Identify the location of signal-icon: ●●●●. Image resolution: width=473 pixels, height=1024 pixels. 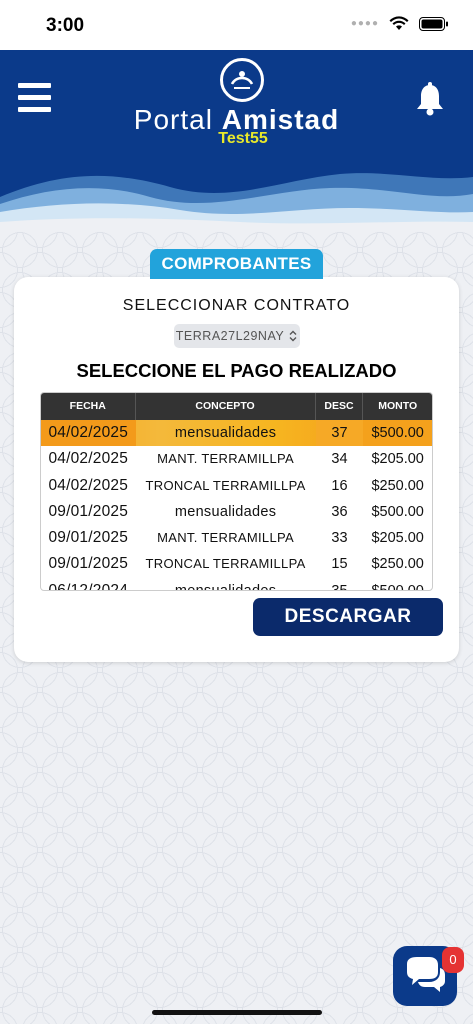
(364, 23).